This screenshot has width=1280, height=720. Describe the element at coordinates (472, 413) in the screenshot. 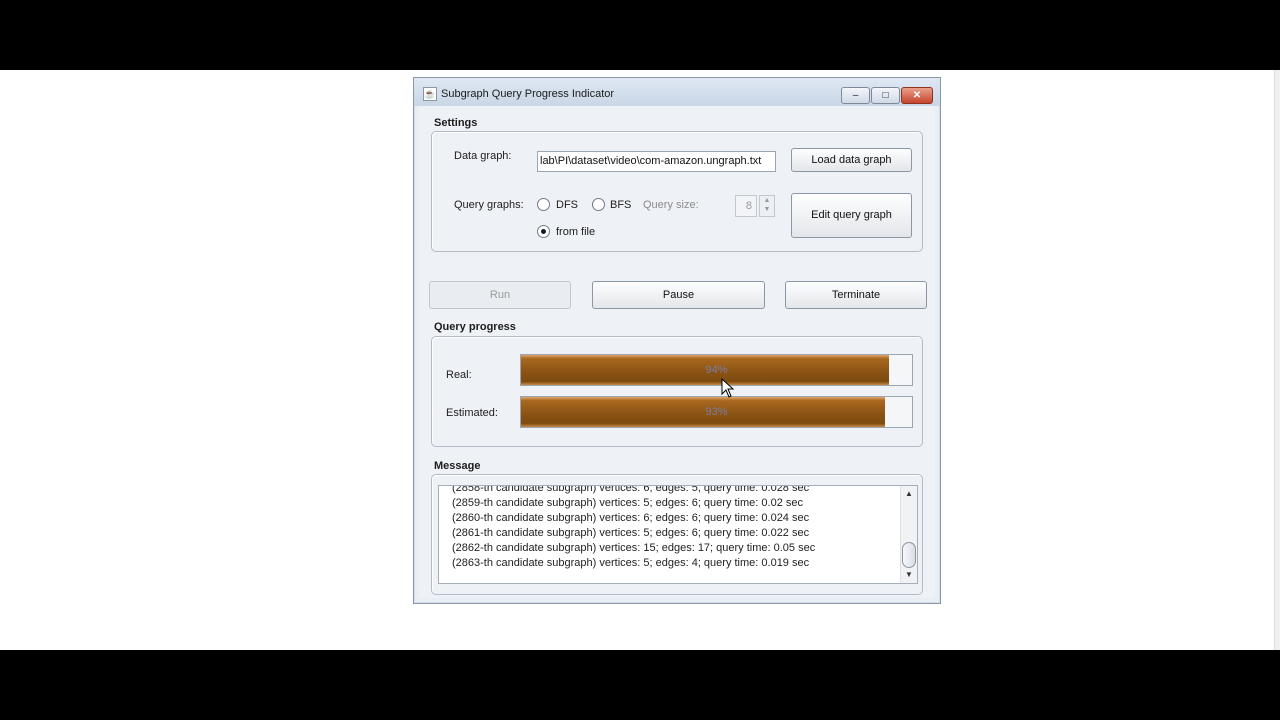

I see `estimated-progress-label: Estimated:` at that location.